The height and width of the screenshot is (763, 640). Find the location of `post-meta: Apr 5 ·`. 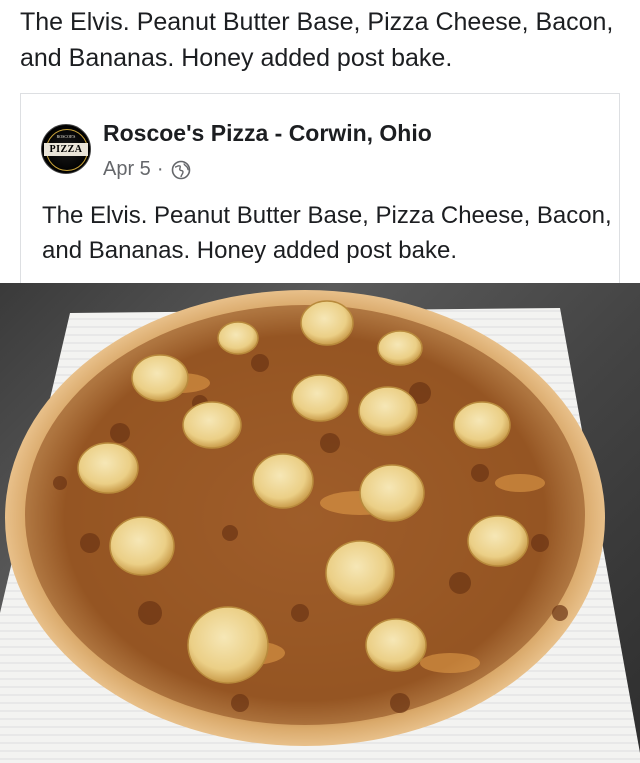

post-meta: Apr 5 · is located at coordinates (147, 169).